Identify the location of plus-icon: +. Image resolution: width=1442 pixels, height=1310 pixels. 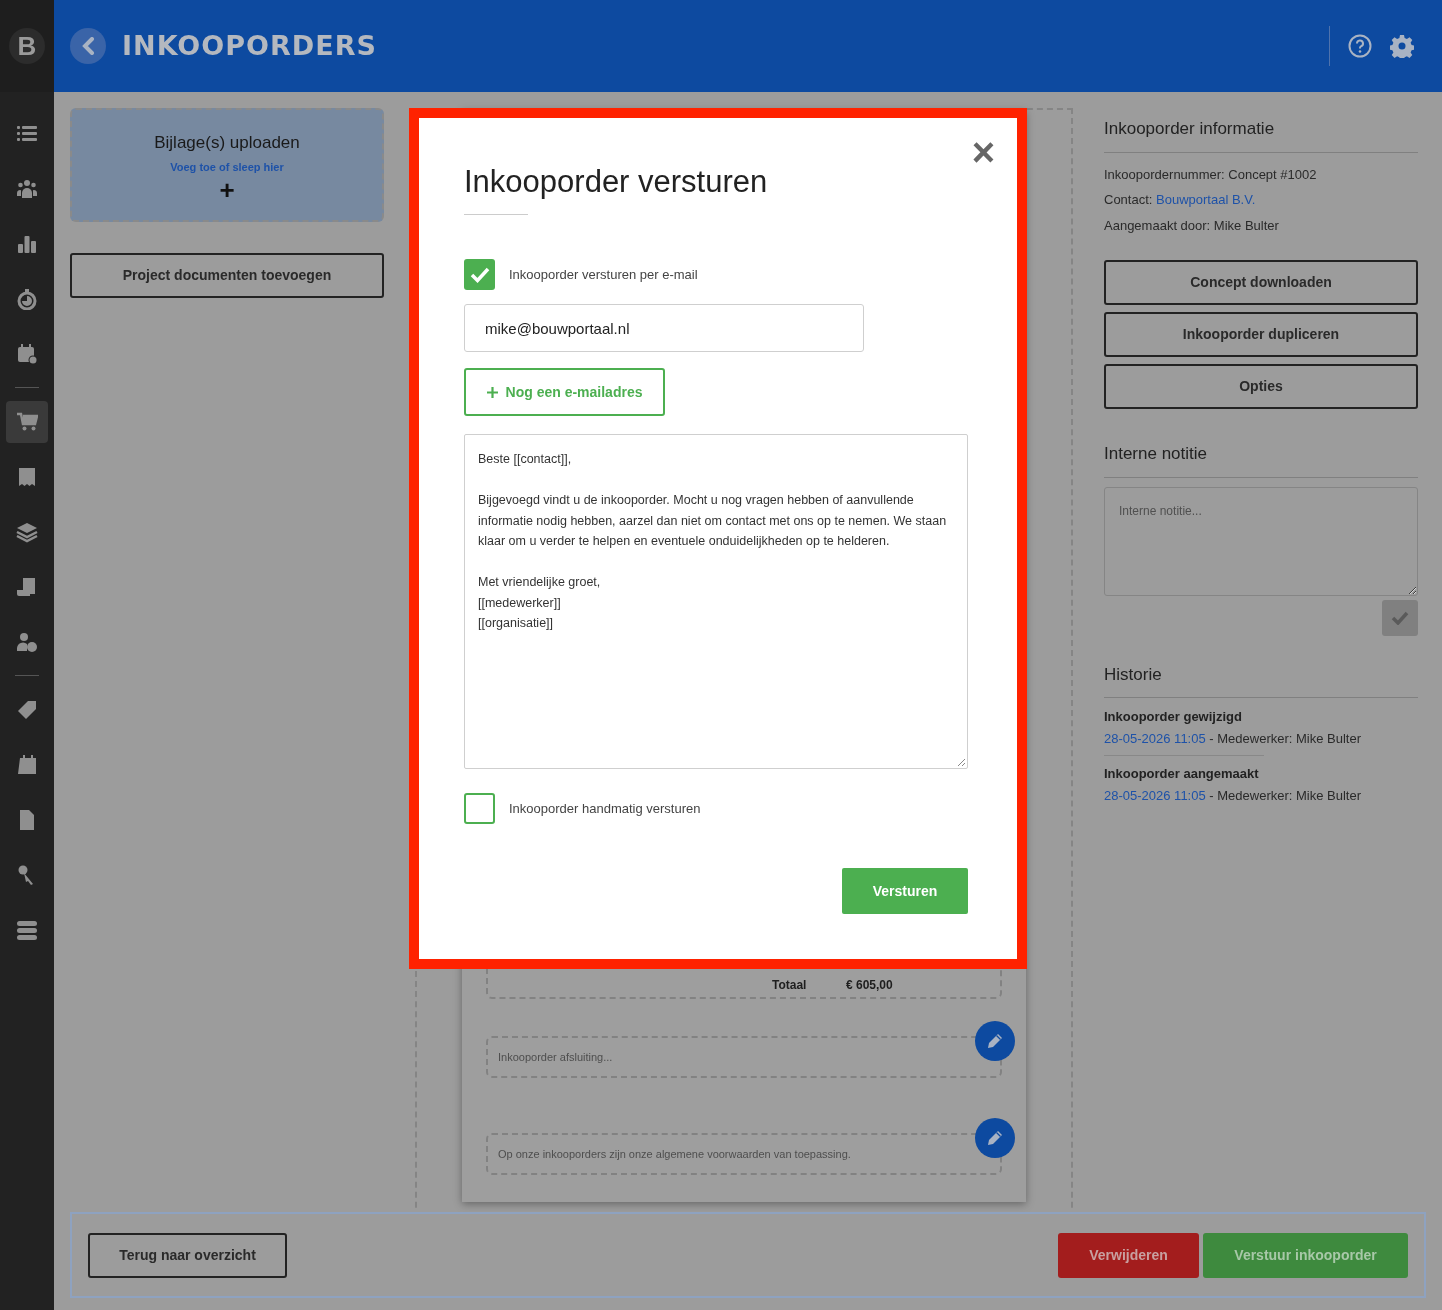
(227, 190).